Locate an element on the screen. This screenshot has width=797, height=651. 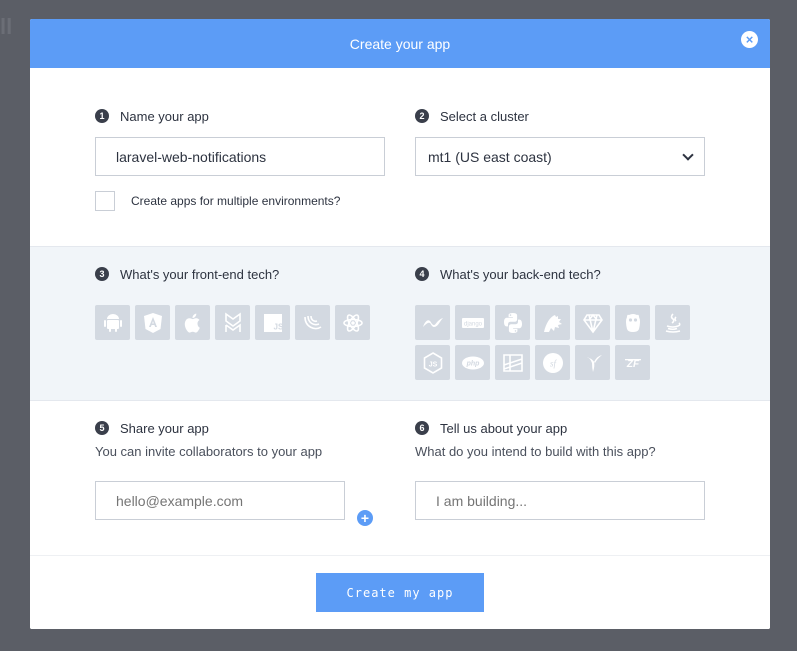
frontend-label: 3 What's your front-end tech? is located at coordinates (240, 274).